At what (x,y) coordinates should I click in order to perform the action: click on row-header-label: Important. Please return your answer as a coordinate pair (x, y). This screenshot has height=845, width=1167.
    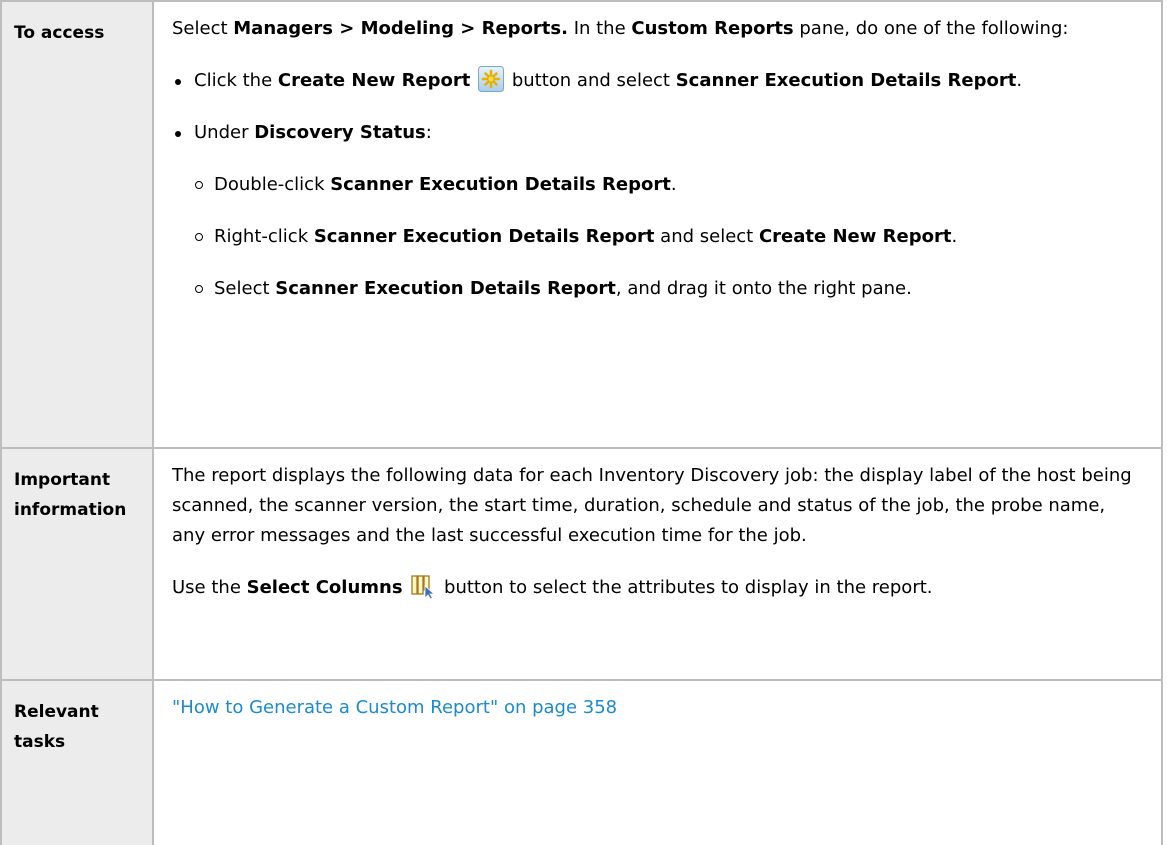
    Looking at the image, I should click on (62, 480).